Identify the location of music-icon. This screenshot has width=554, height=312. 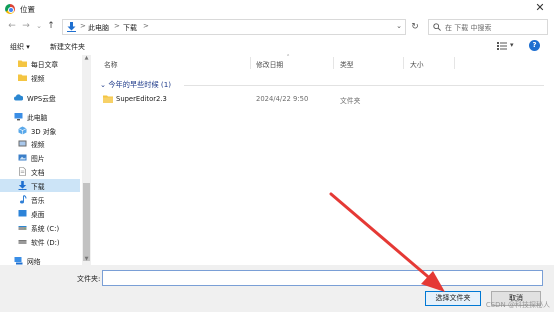
(23, 199).